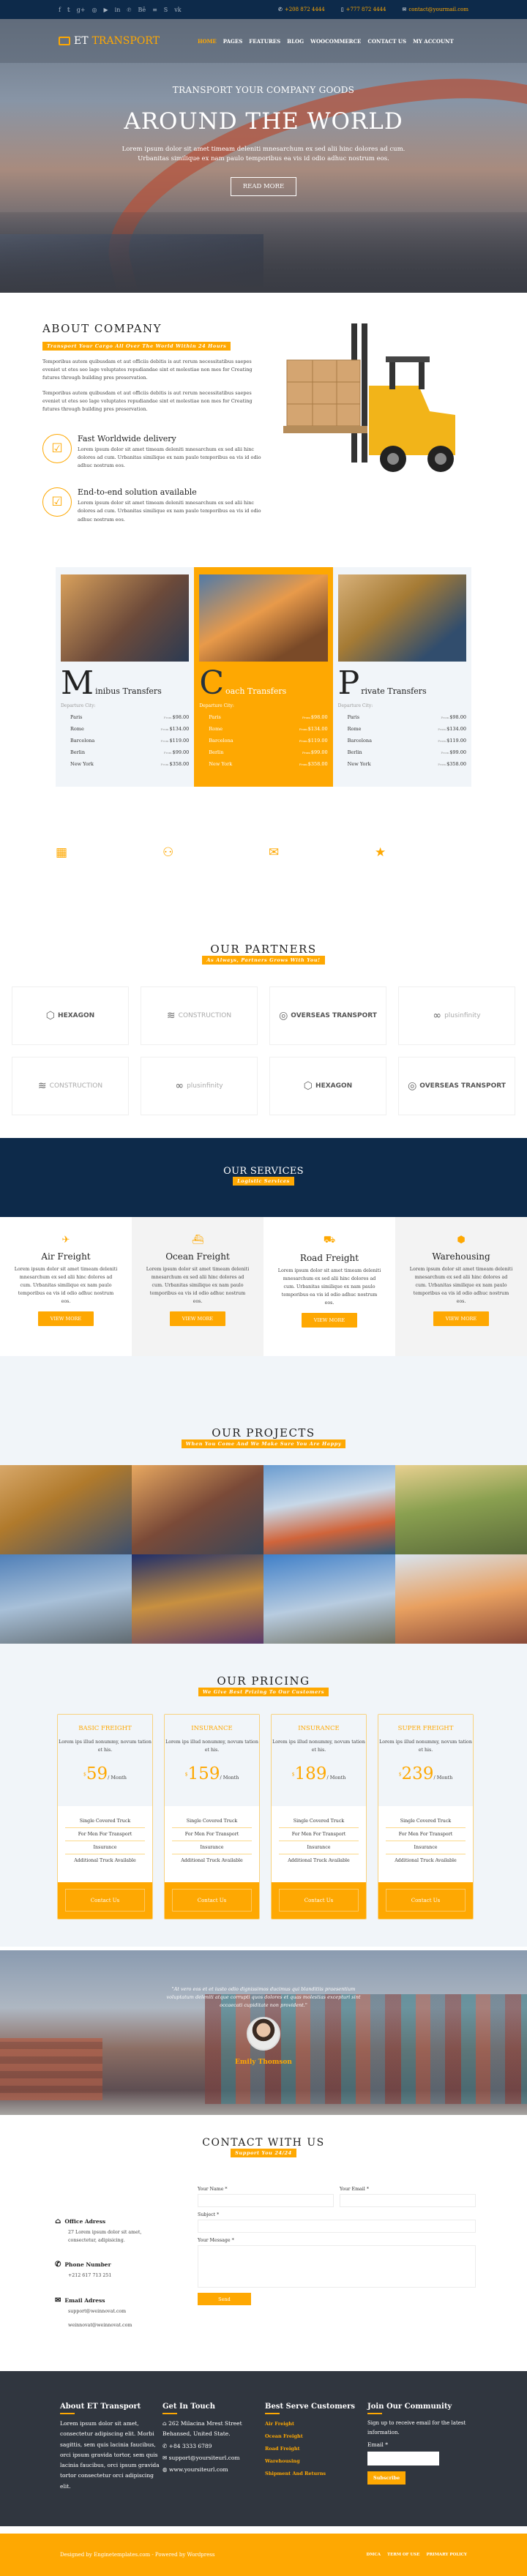 Image resolution: width=527 pixels, height=2576 pixels. Describe the element at coordinates (461, 1509) in the screenshot. I see `project-image-highway-trucks` at that location.